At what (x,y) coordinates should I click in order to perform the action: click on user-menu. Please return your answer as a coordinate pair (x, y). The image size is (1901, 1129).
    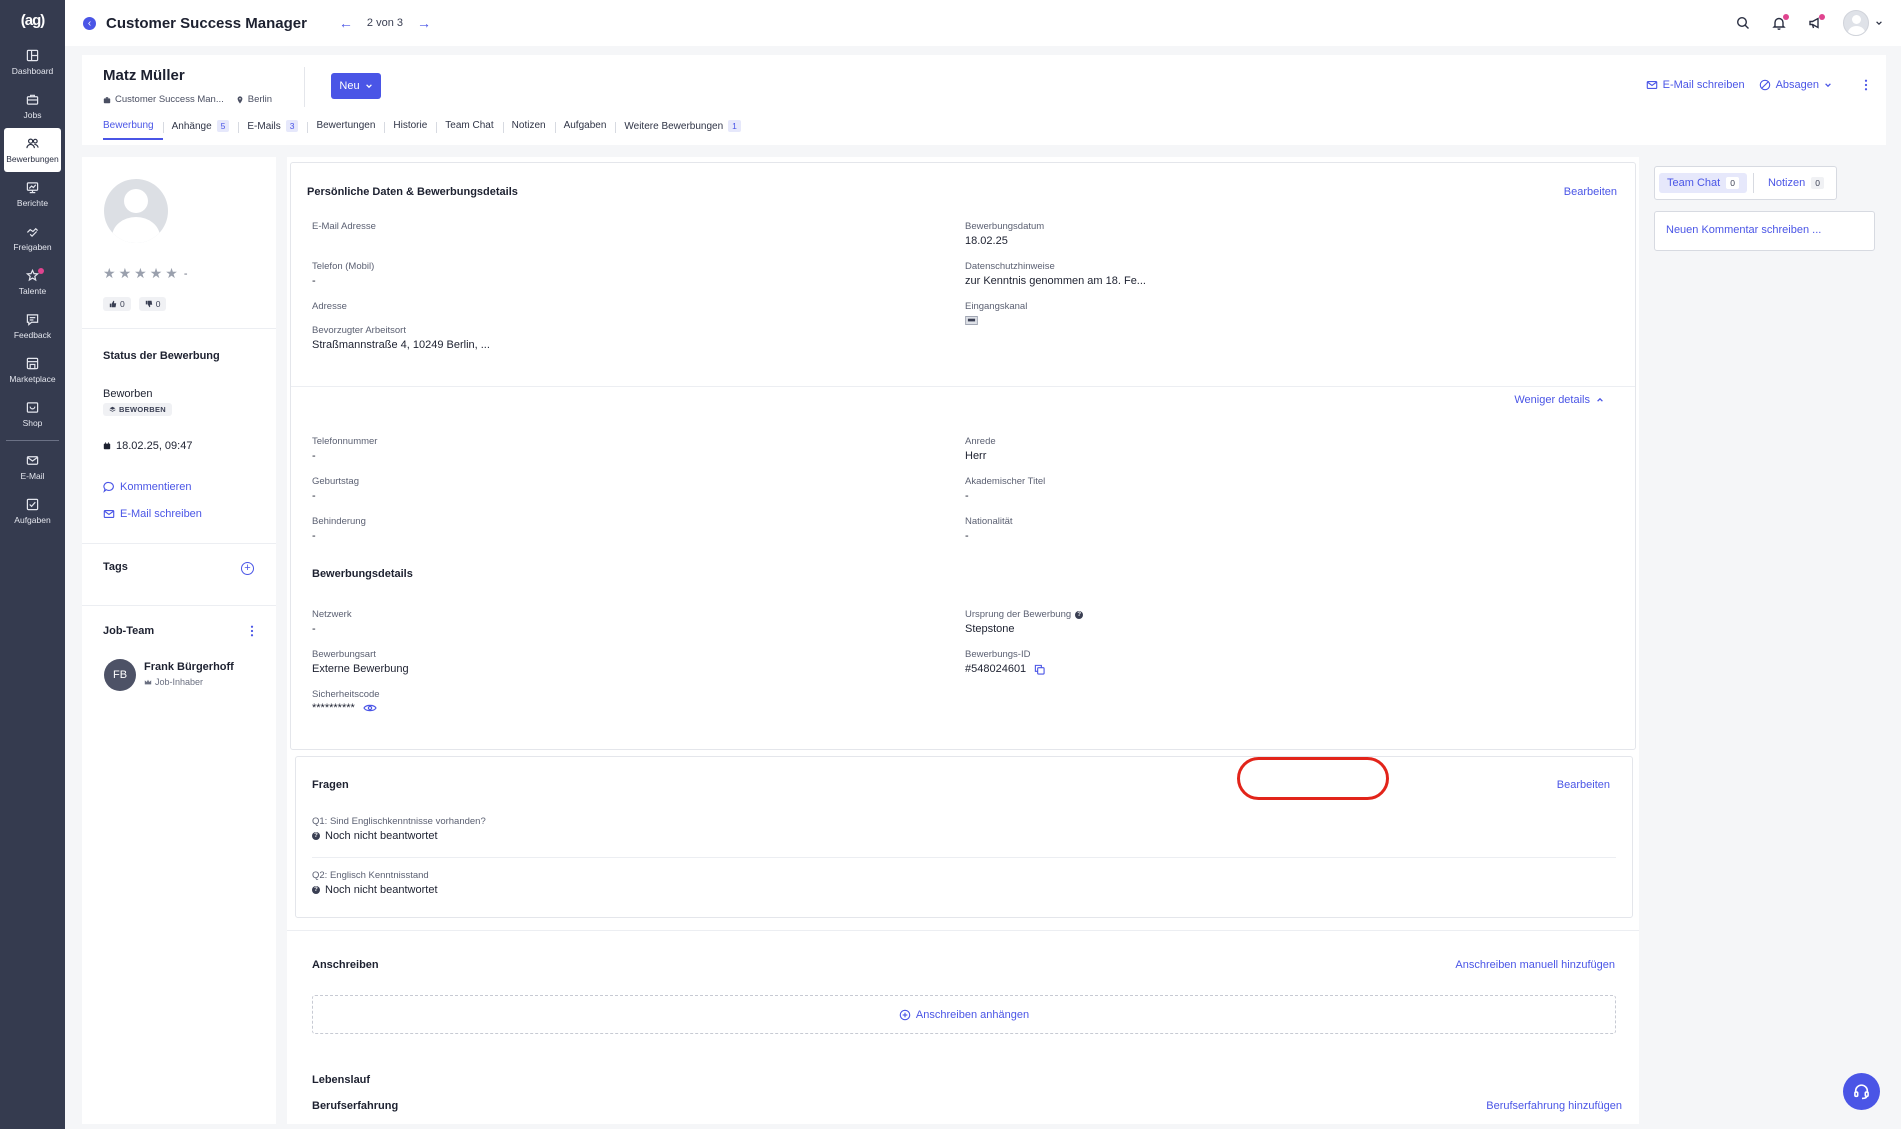
    Looking at the image, I should click on (1863, 23).